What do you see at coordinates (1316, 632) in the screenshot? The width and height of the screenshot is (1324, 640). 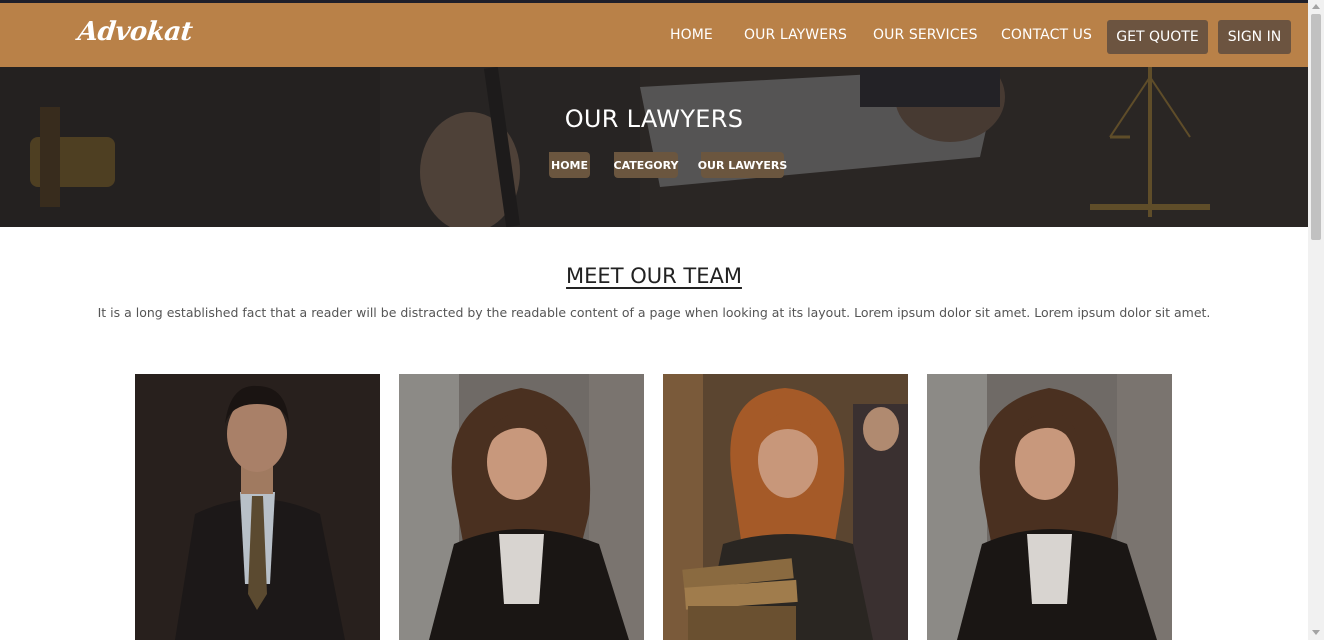 I see `scroll-down-arrow-icon` at bounding box center [1316, 632].